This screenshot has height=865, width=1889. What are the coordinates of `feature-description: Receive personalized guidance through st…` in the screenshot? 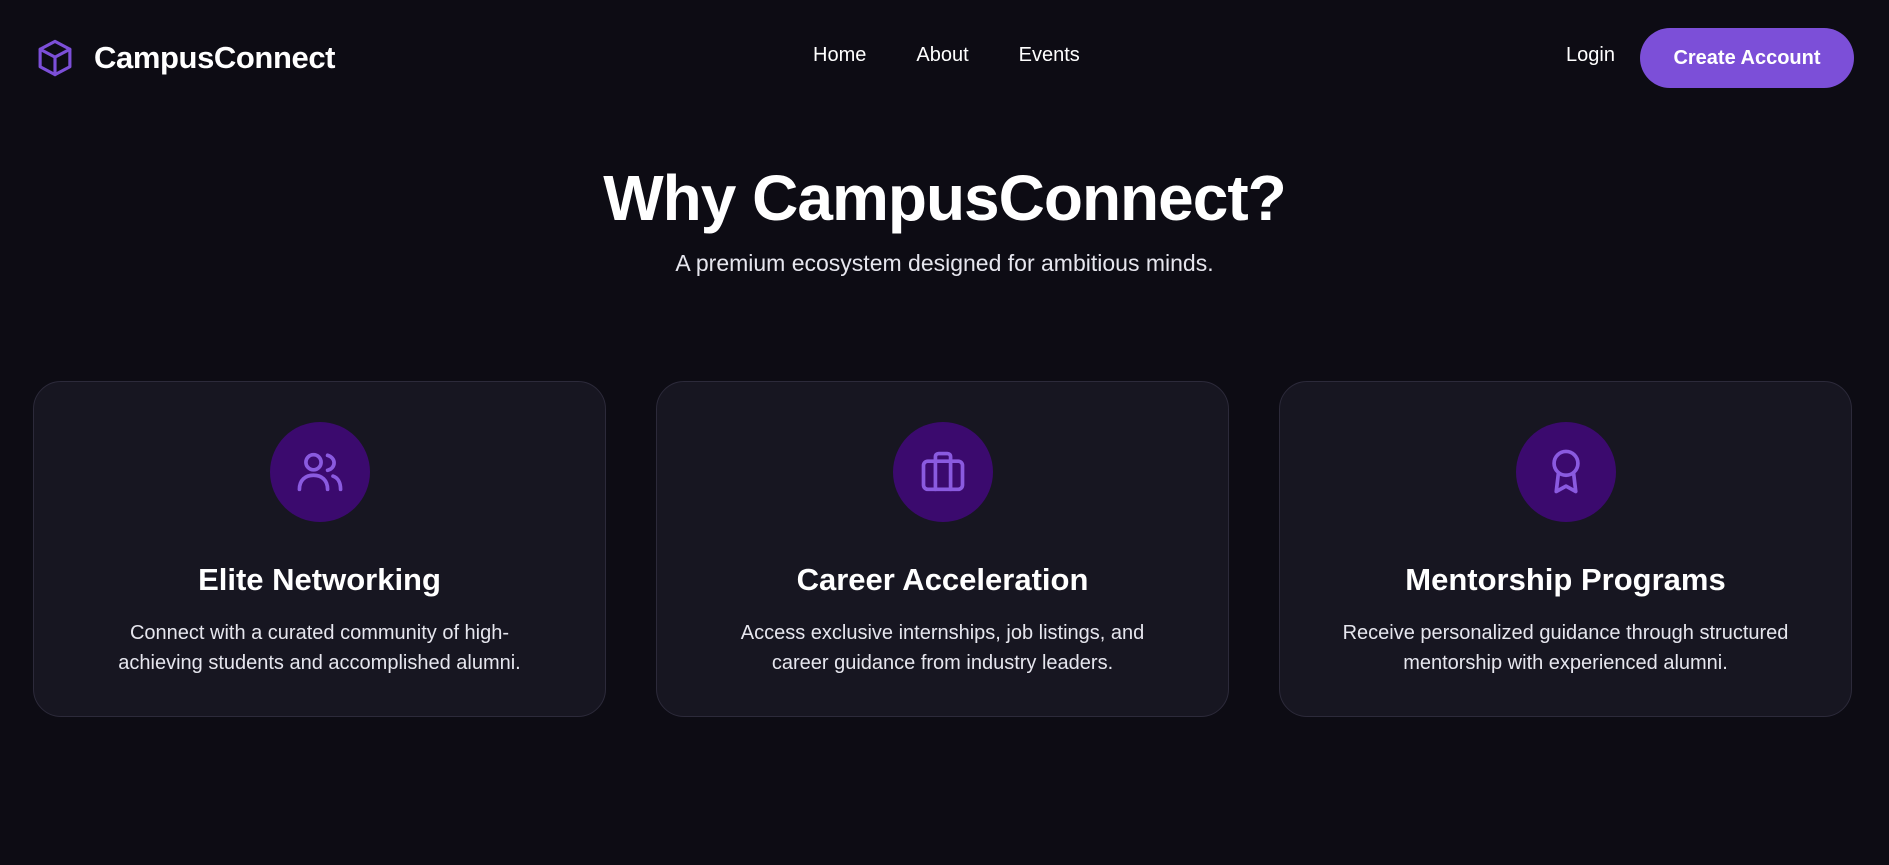 It's located at (1565, 648).